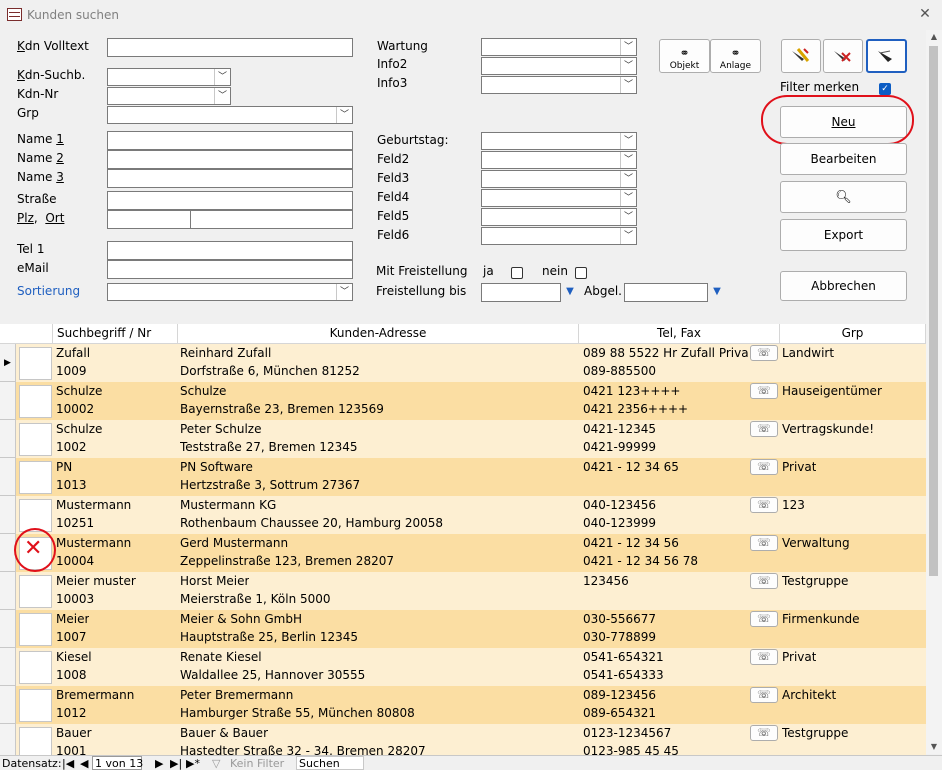 The width and height of the screenshot is (942, 770). Describe the element at coordinates (559, 47) in the screenshot. I see `wartung-combo: ﹀` at that location.